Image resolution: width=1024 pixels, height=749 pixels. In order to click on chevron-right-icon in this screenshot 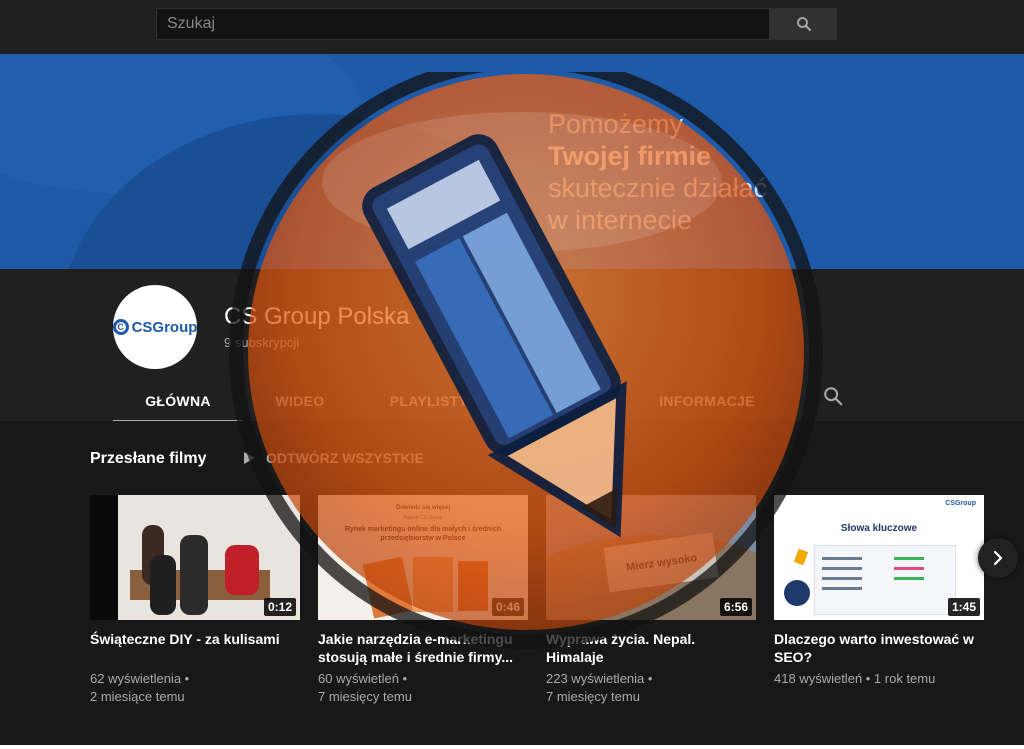, I will do `click(998, 558)`.